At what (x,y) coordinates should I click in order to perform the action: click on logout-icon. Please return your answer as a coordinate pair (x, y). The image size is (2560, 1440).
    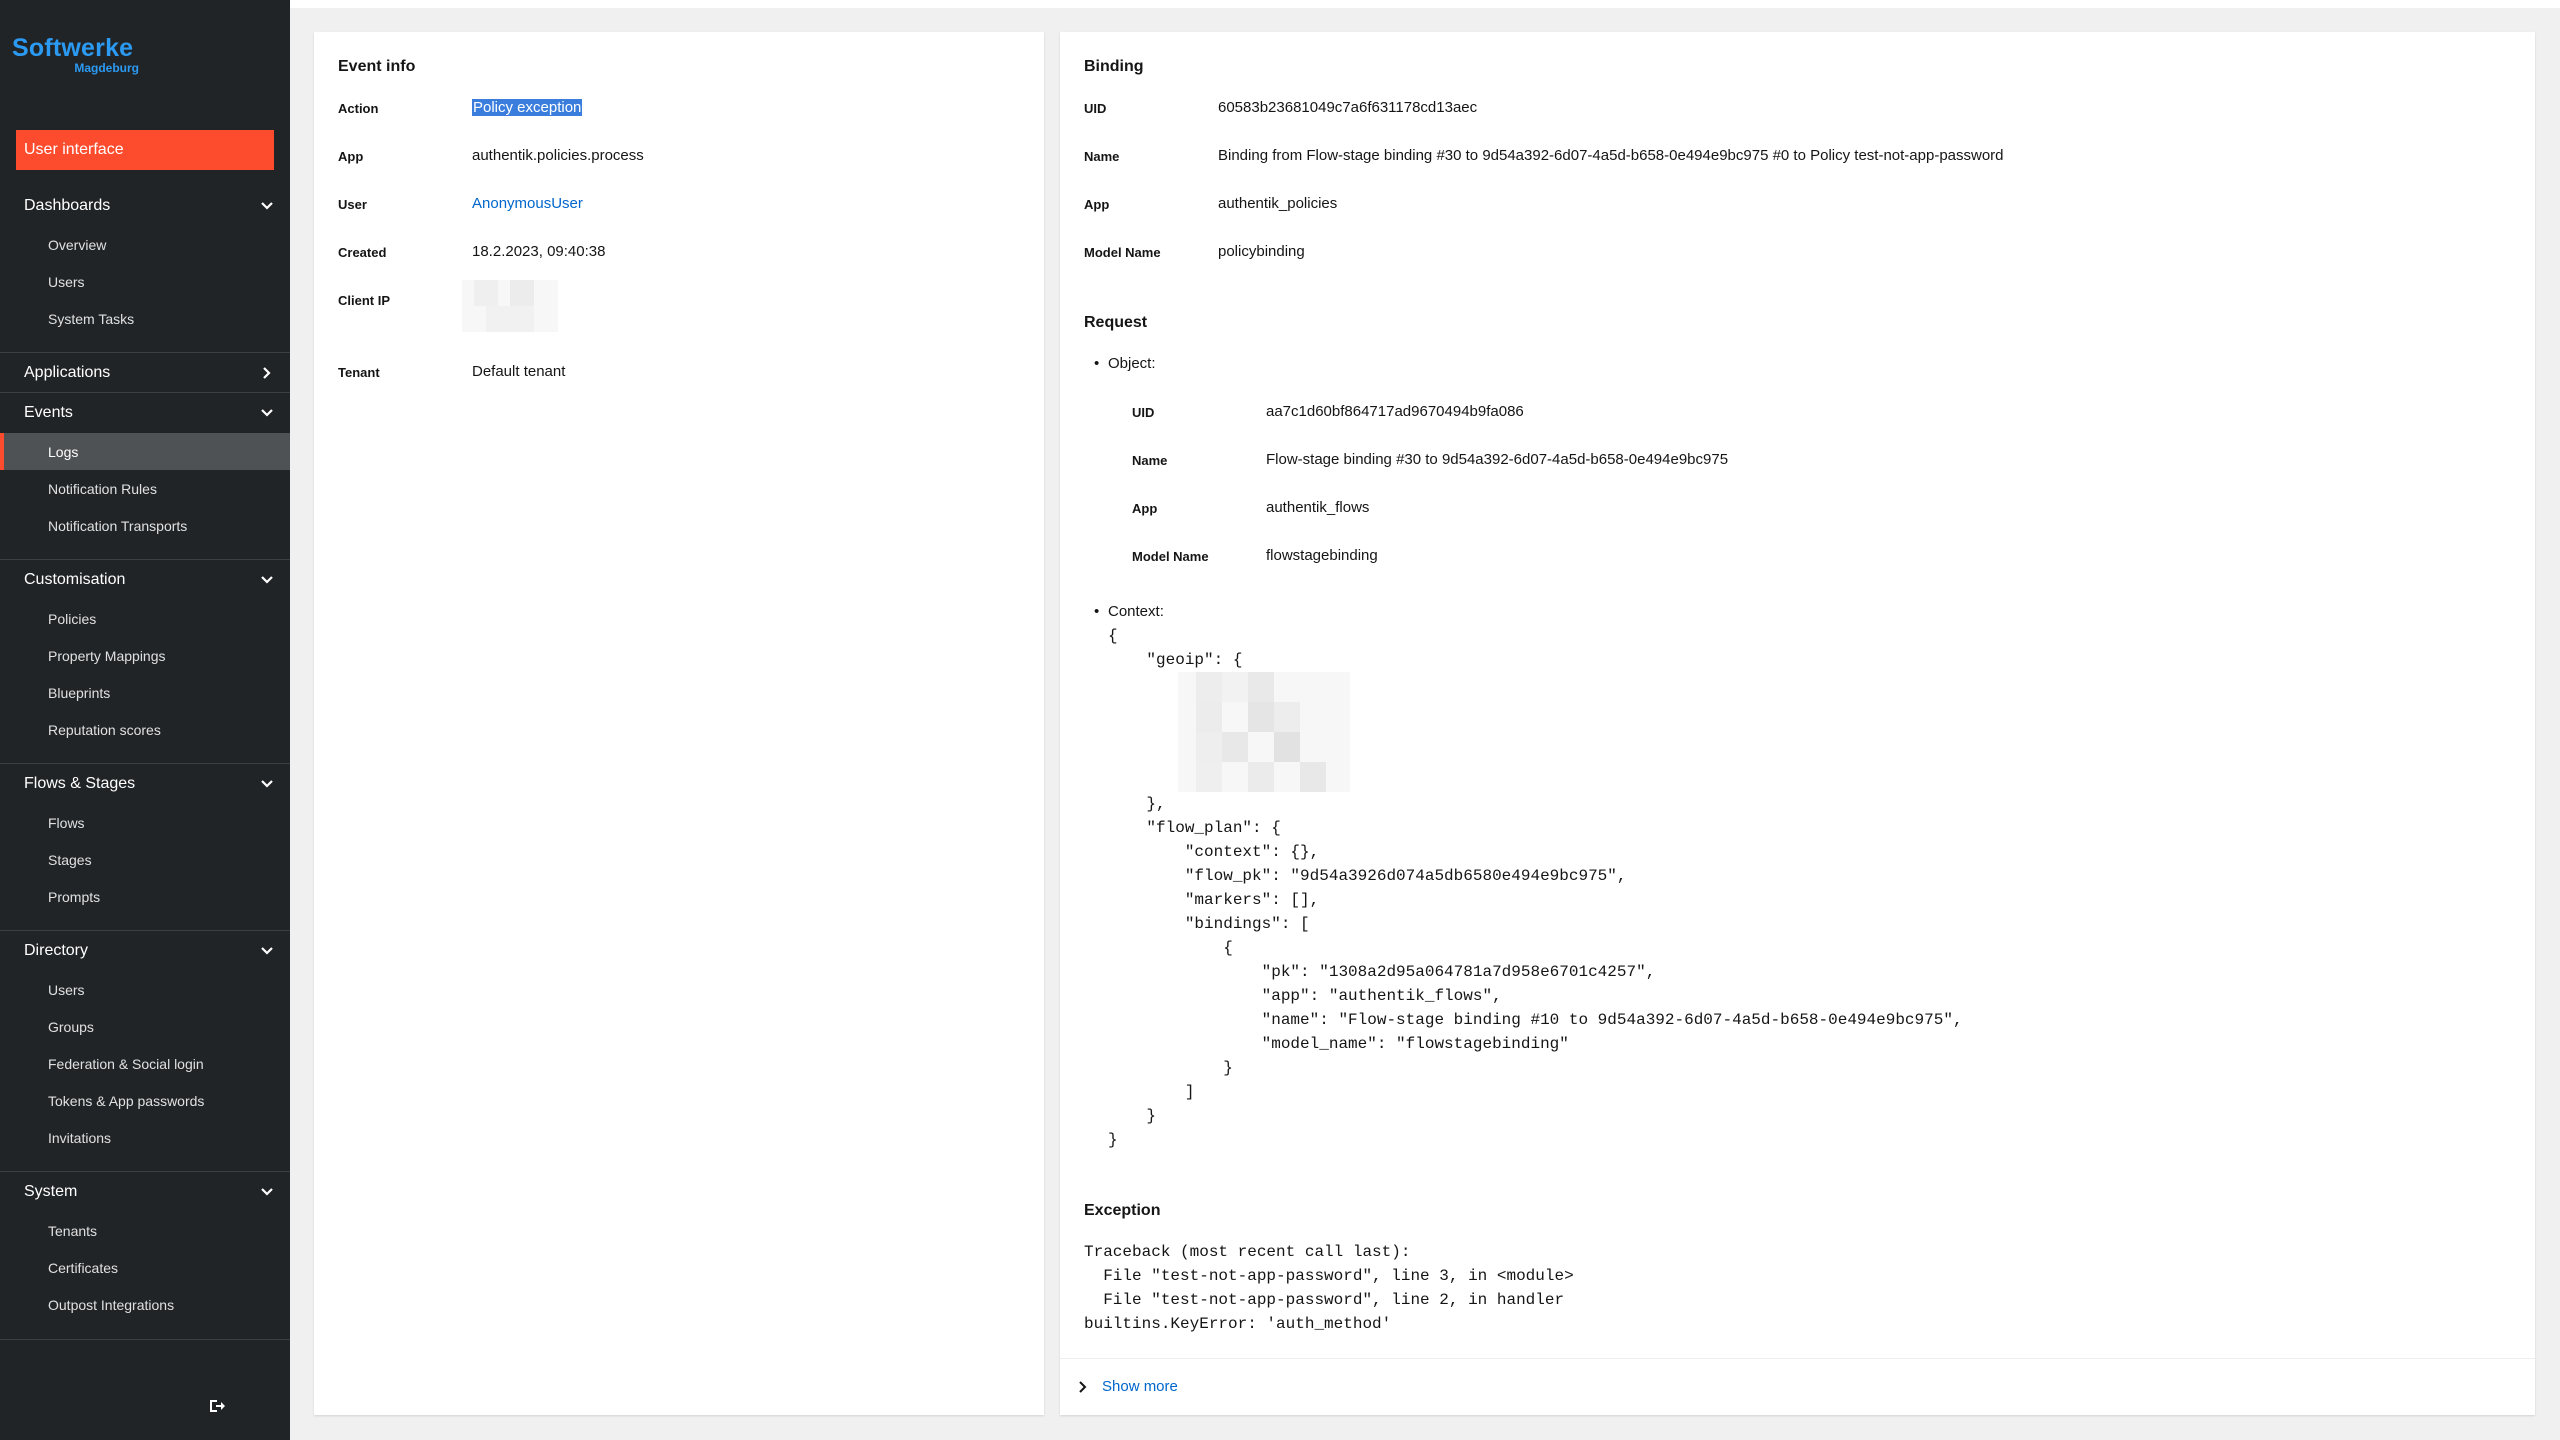
    Looking at the image, I should click on (217, 1406).